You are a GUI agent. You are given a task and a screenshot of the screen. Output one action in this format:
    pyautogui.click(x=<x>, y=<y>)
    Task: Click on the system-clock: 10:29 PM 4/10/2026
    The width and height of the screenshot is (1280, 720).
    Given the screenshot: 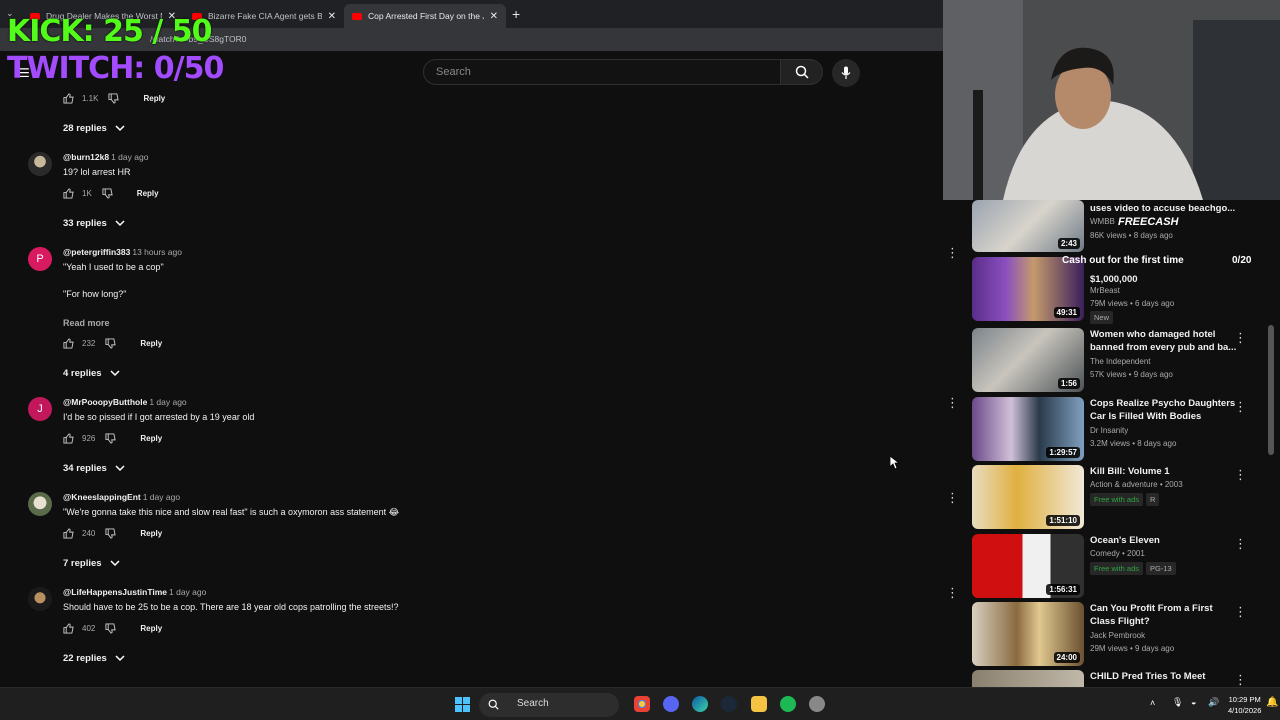 What is the action you would take?
    pyautogui.click(x=1244, y=705)
    